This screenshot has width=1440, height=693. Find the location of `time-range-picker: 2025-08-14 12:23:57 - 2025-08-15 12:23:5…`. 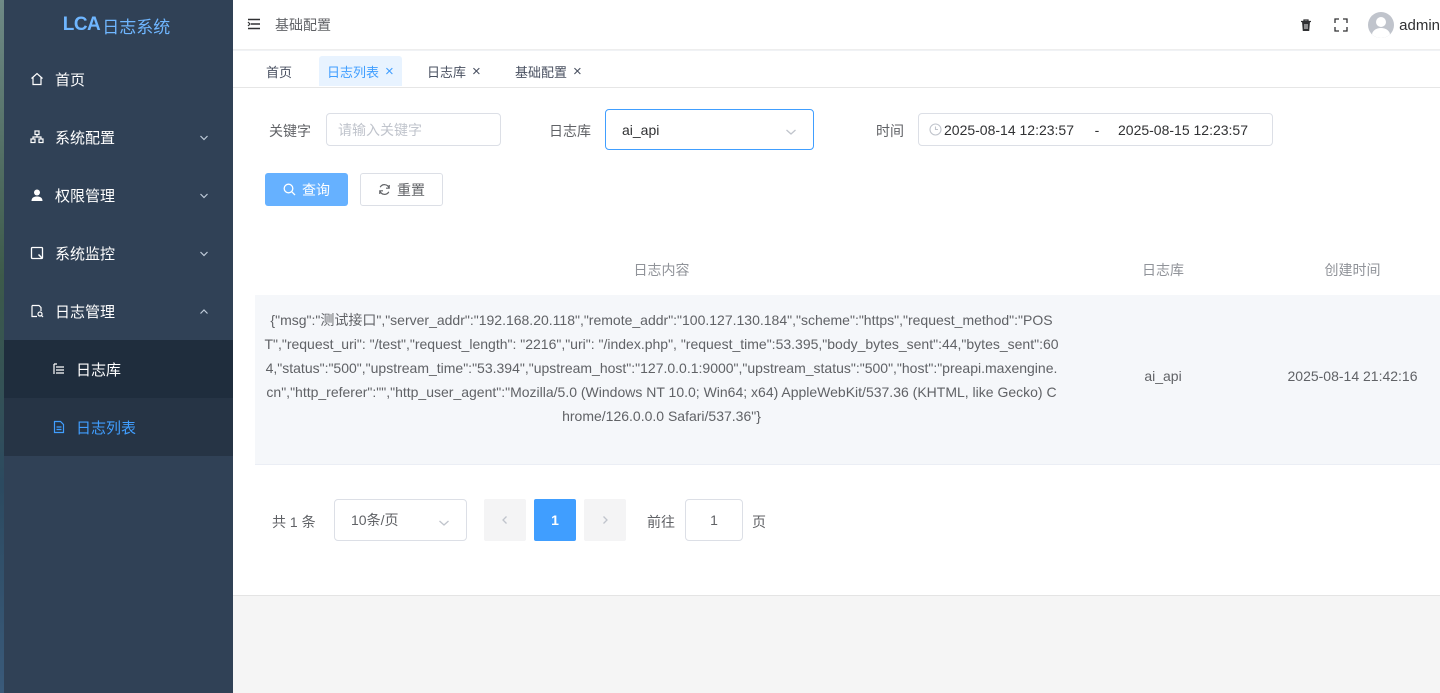

time-range-picker: 2025-08-14 12:23:57 - 2025-08-15 12:23:5… is located at coordinates (1095, 129).